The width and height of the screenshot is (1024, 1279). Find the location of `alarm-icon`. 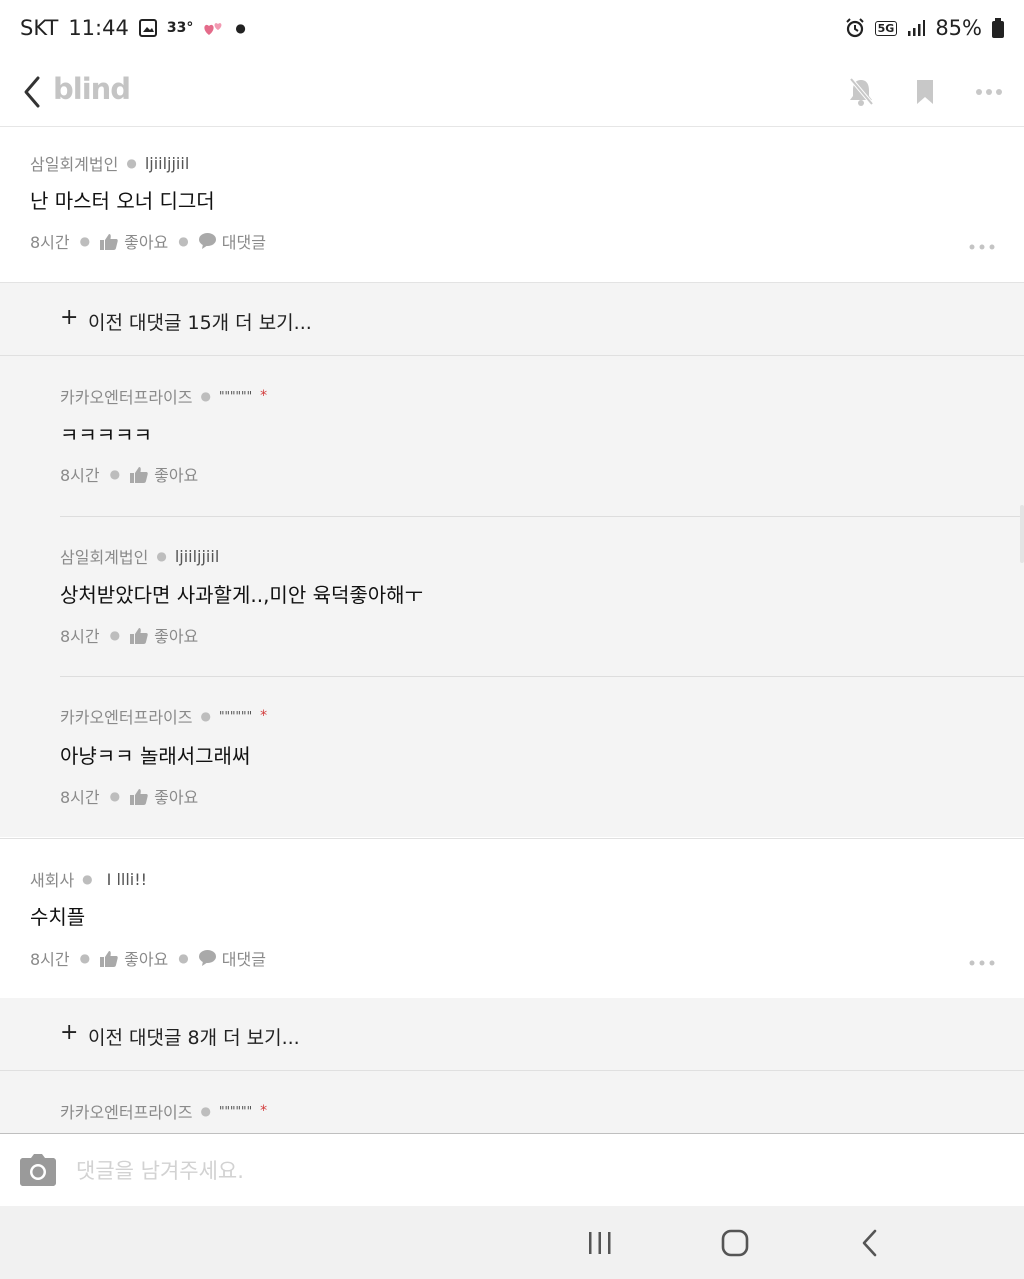

alarm-icon is located at coordinates (854, 28).